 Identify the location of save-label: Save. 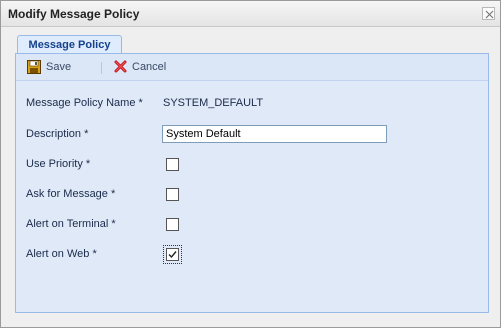
(59, 67).